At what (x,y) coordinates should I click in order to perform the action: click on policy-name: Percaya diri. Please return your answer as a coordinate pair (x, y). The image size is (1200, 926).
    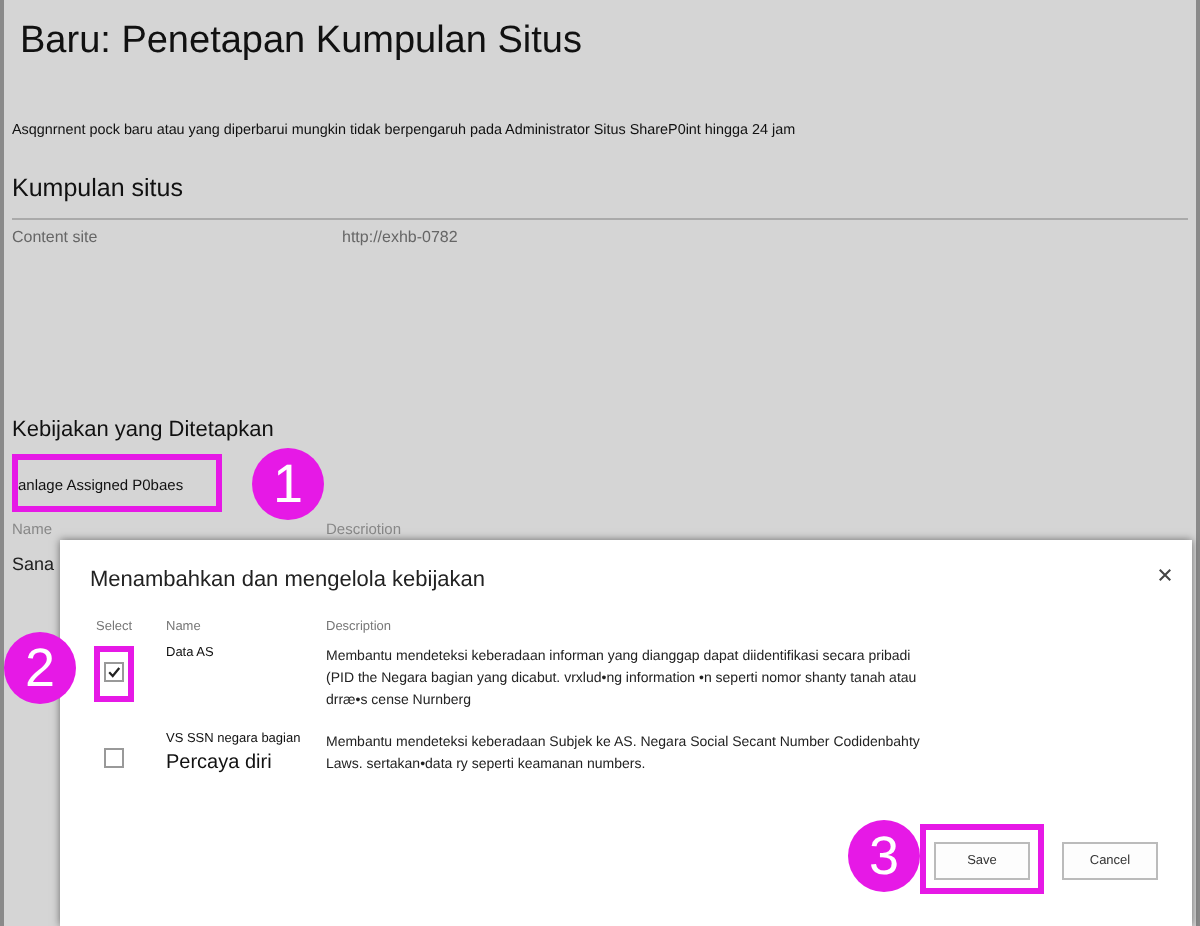
    Looking at the image, I should click on (220, 763).